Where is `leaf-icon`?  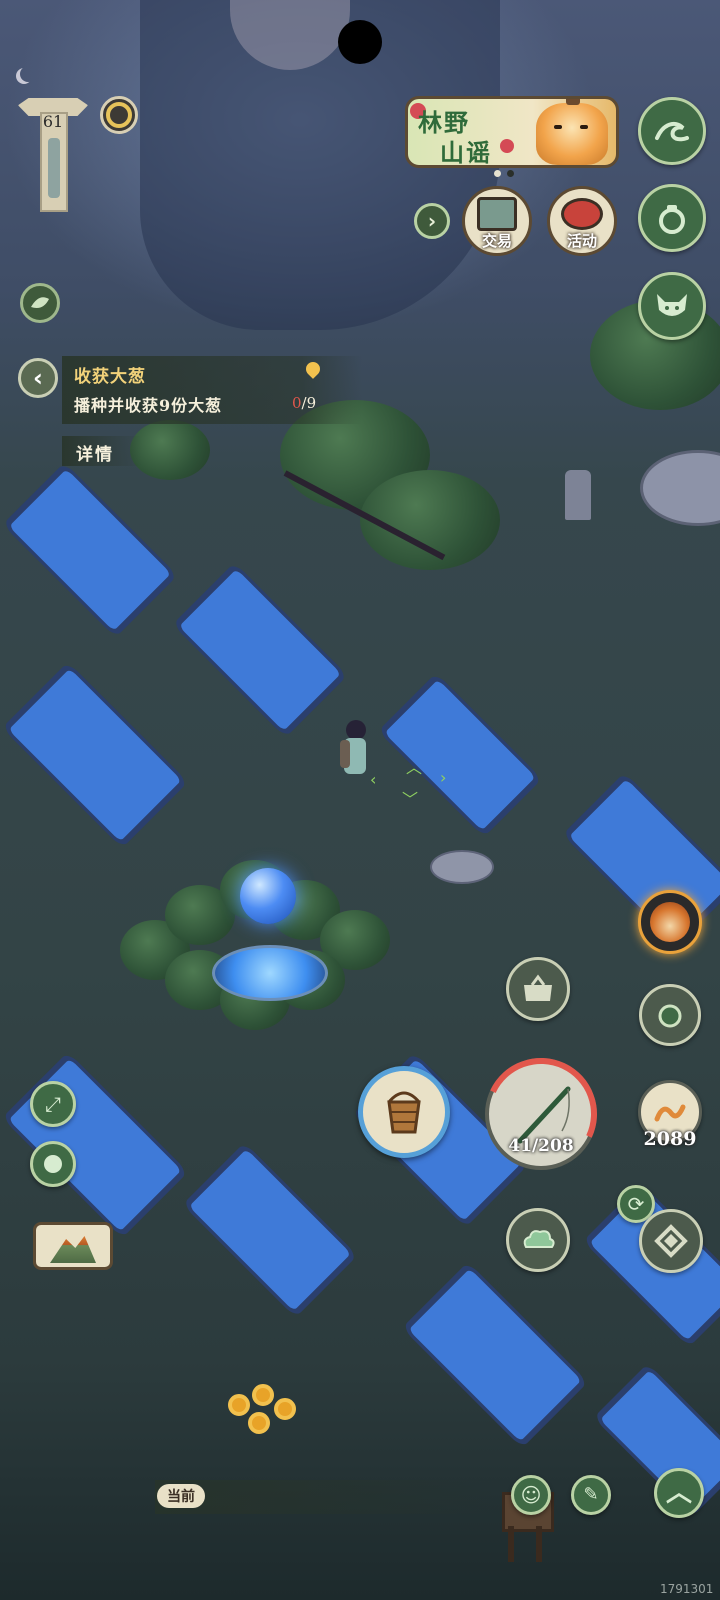
leaf-icon is located at coordinates (40, 302).